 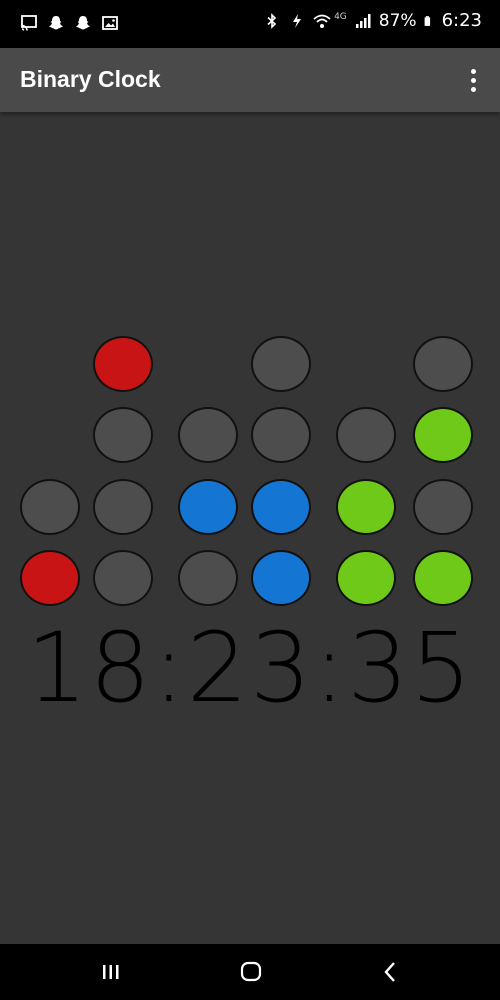 What do you see at coordinates (250, 24) in the screenshot?
I see `status-bar: 4G 87% 6:23` at bounding box center [250, 24].